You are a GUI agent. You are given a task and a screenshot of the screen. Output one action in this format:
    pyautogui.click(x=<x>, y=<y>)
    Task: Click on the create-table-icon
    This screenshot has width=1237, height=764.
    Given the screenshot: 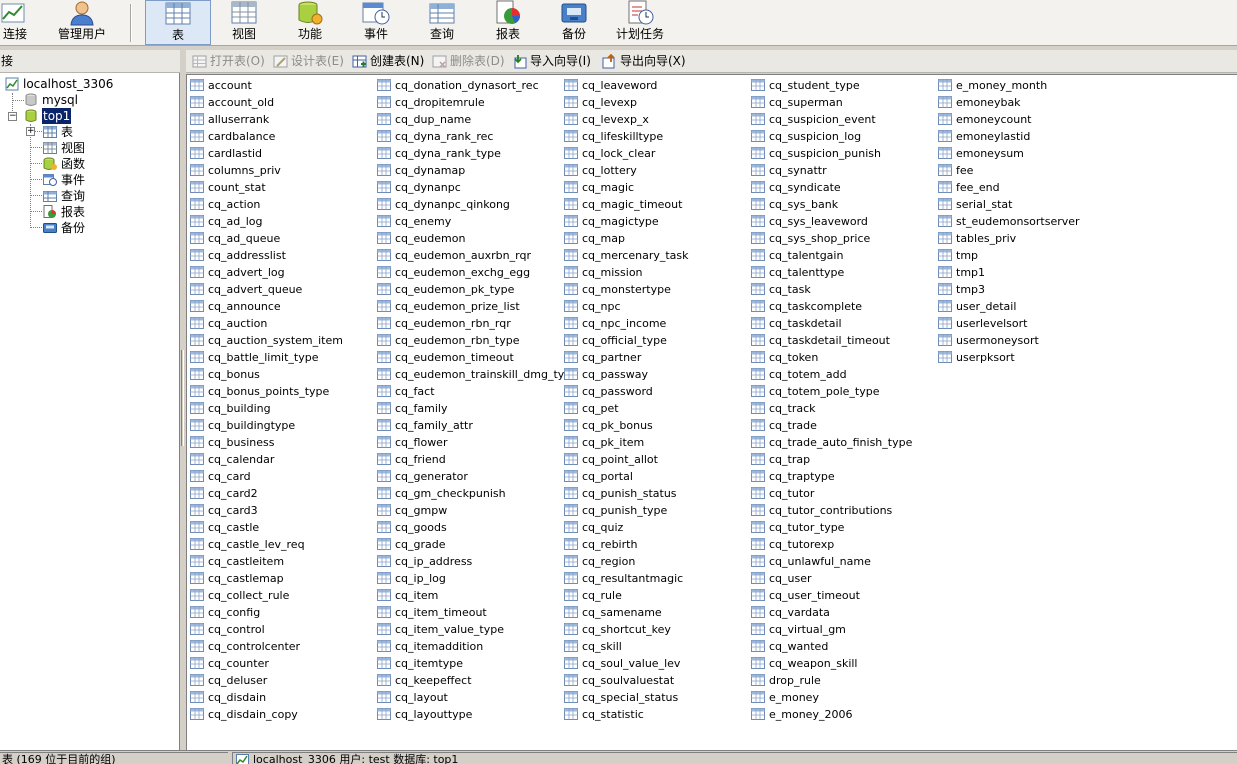 What is the action you would take?
    pyautogui.click(x=359, y=61)
    